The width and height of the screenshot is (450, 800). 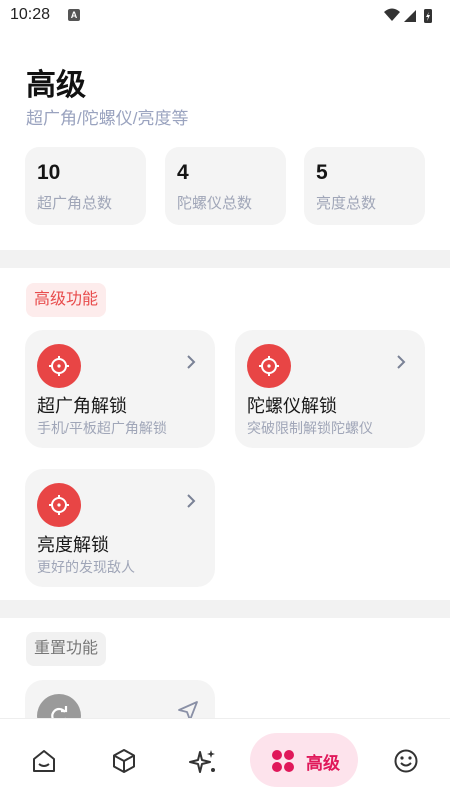 I want to click on nav-cube, so click(x=126, y=759).